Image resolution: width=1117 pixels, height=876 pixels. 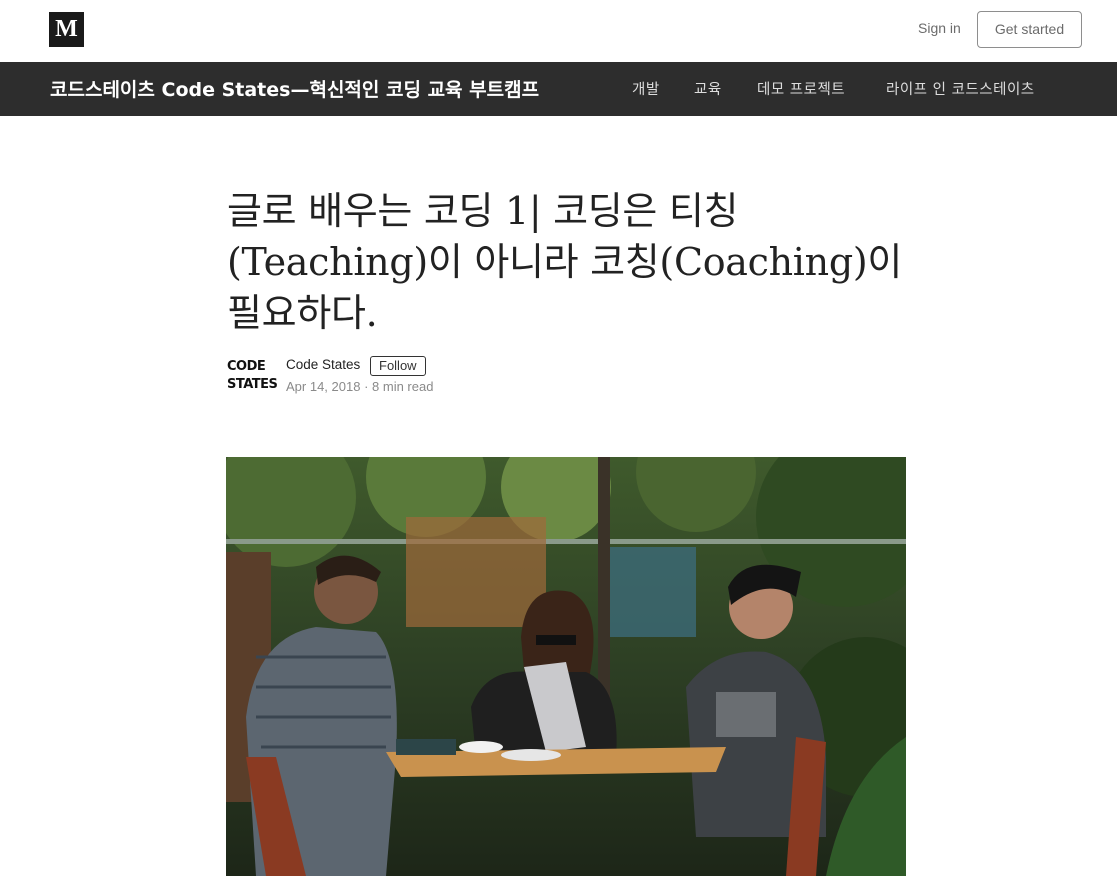 I want to click on nav-item-education: 교육, so click(x=708, y=88).